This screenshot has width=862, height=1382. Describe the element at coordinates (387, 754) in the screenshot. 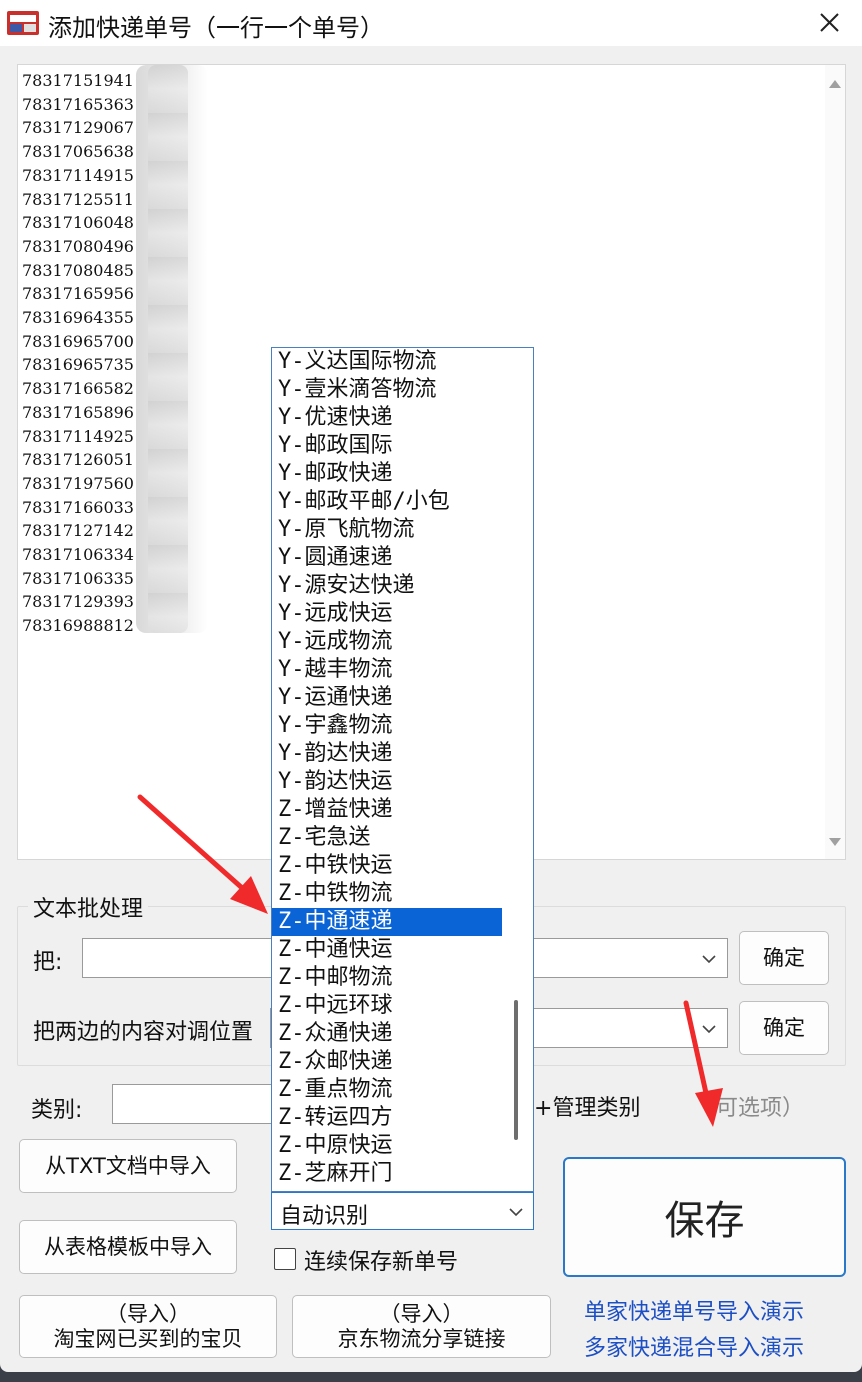

I see `carrier-option: Y-韵达快递` at that location.